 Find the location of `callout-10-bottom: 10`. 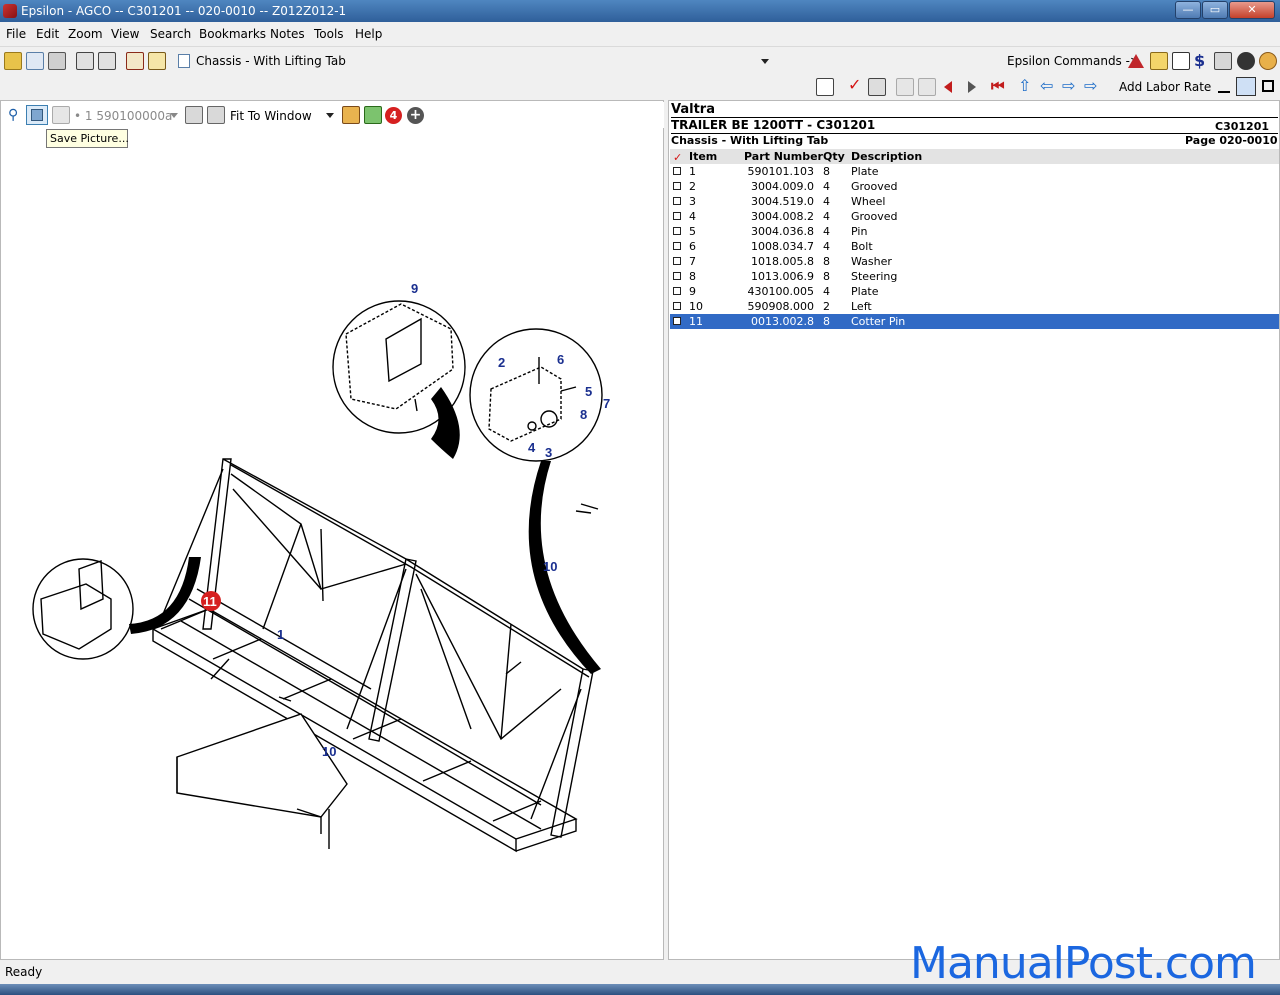

callout-10-bottom: 10 is located at coordinates (329, 751).